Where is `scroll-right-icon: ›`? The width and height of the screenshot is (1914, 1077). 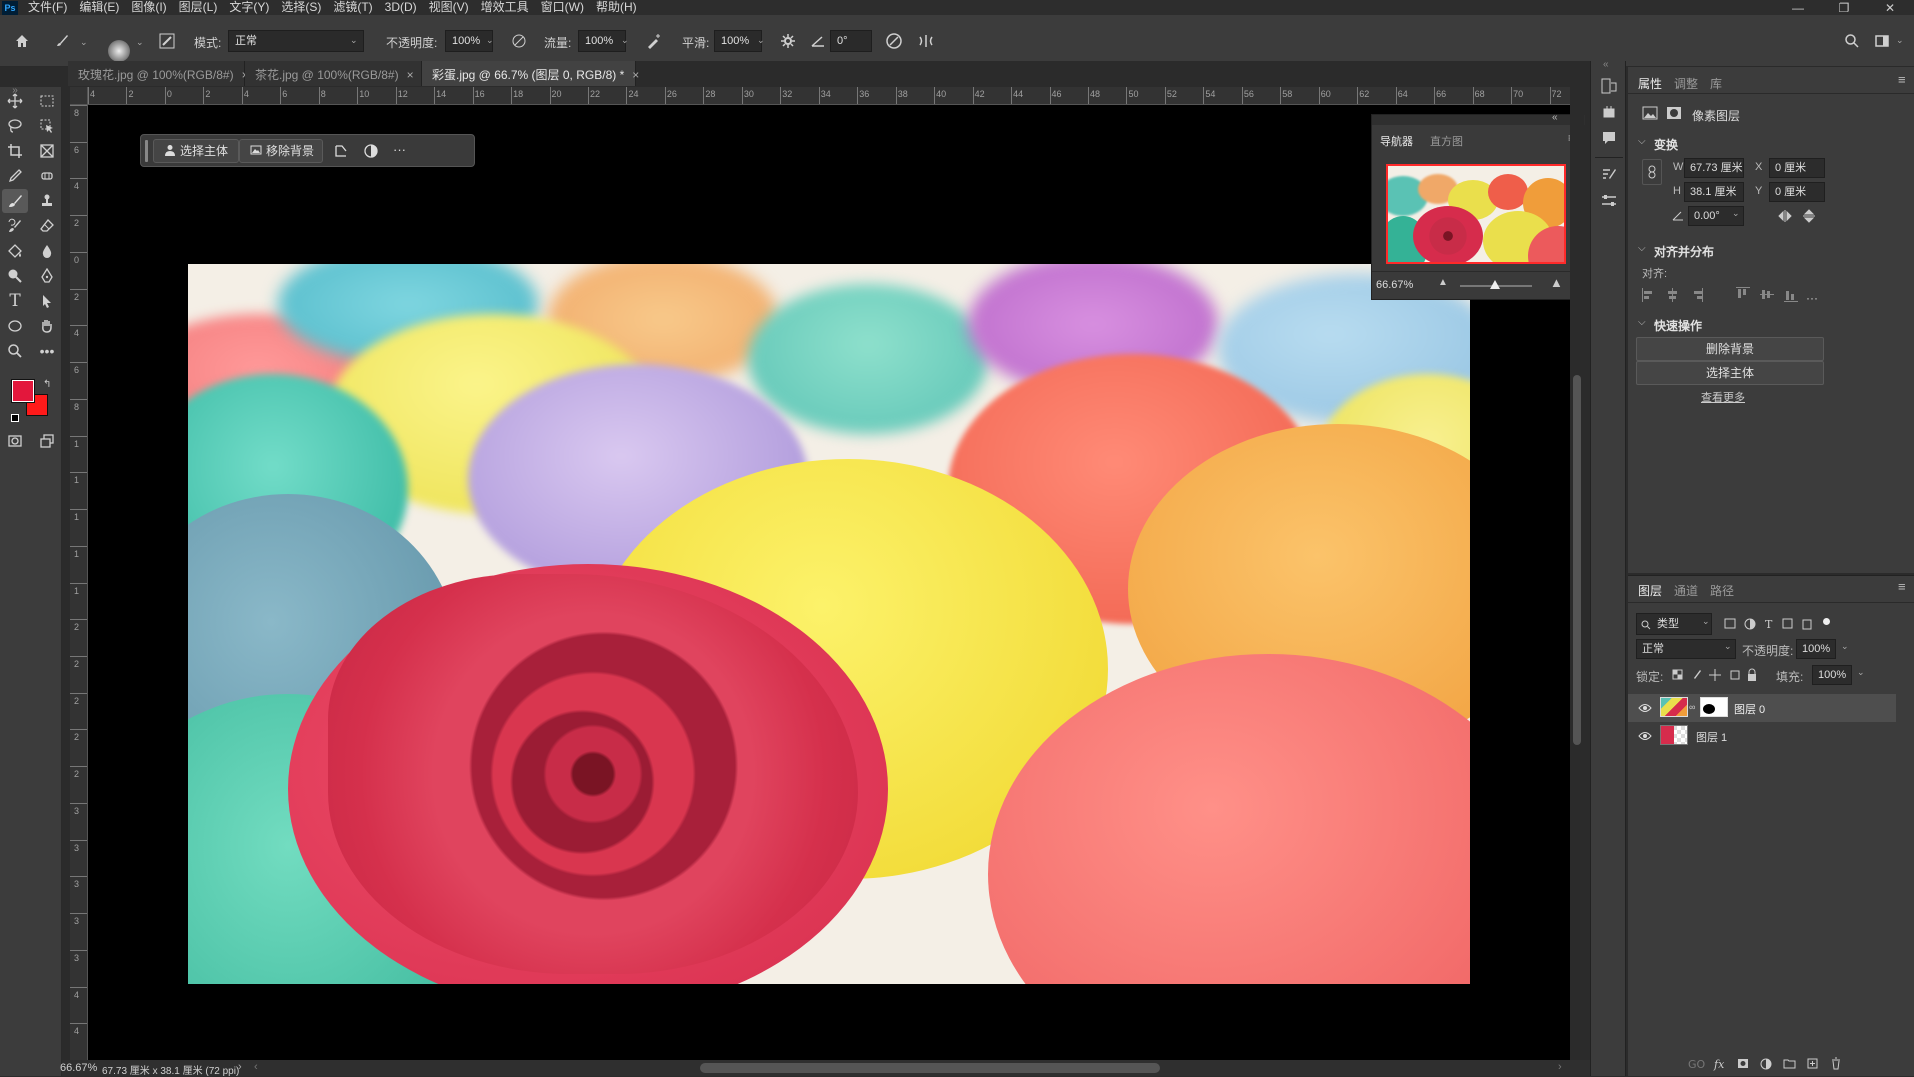 scroll-right-icon: › is located at coordinates (1560, 1067).